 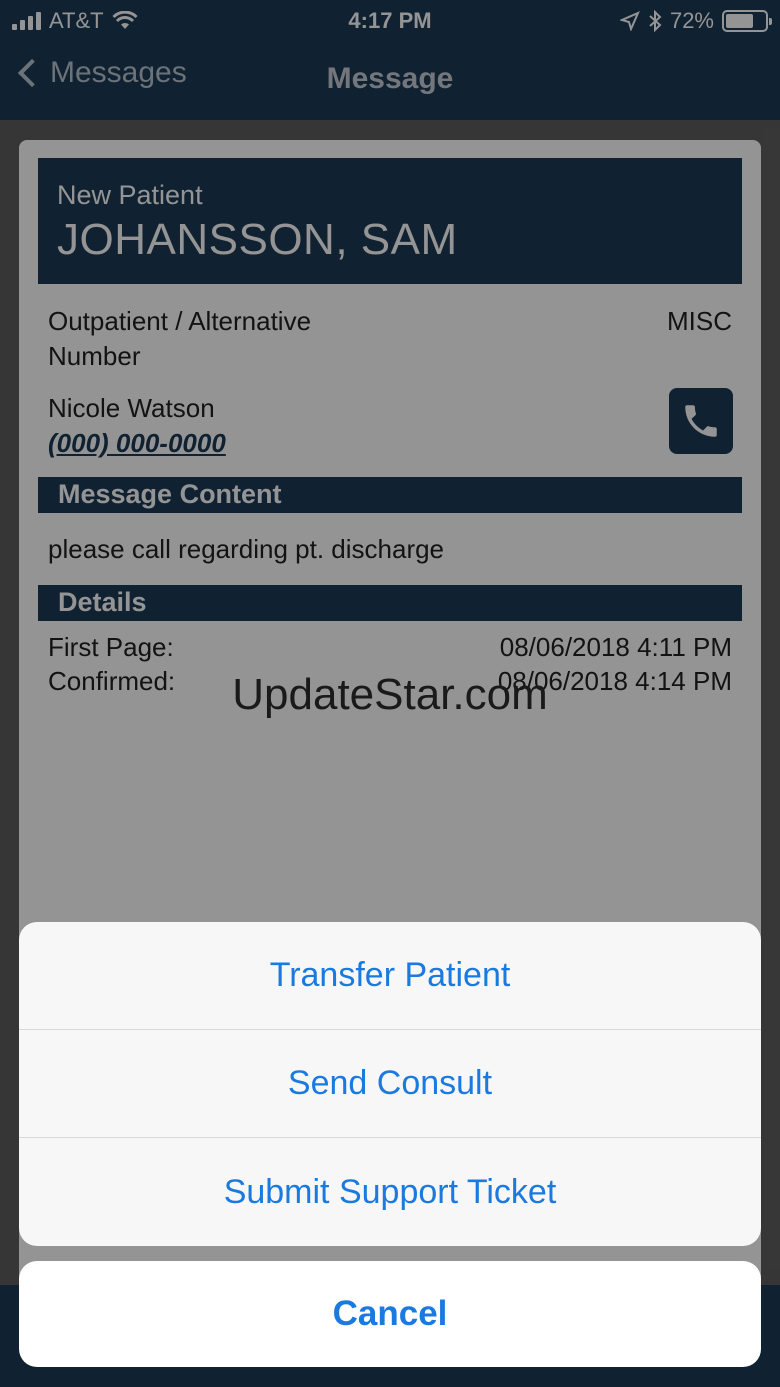 I want to click on watermark-text: UpdateStar.com, so click(x=390, y=694).